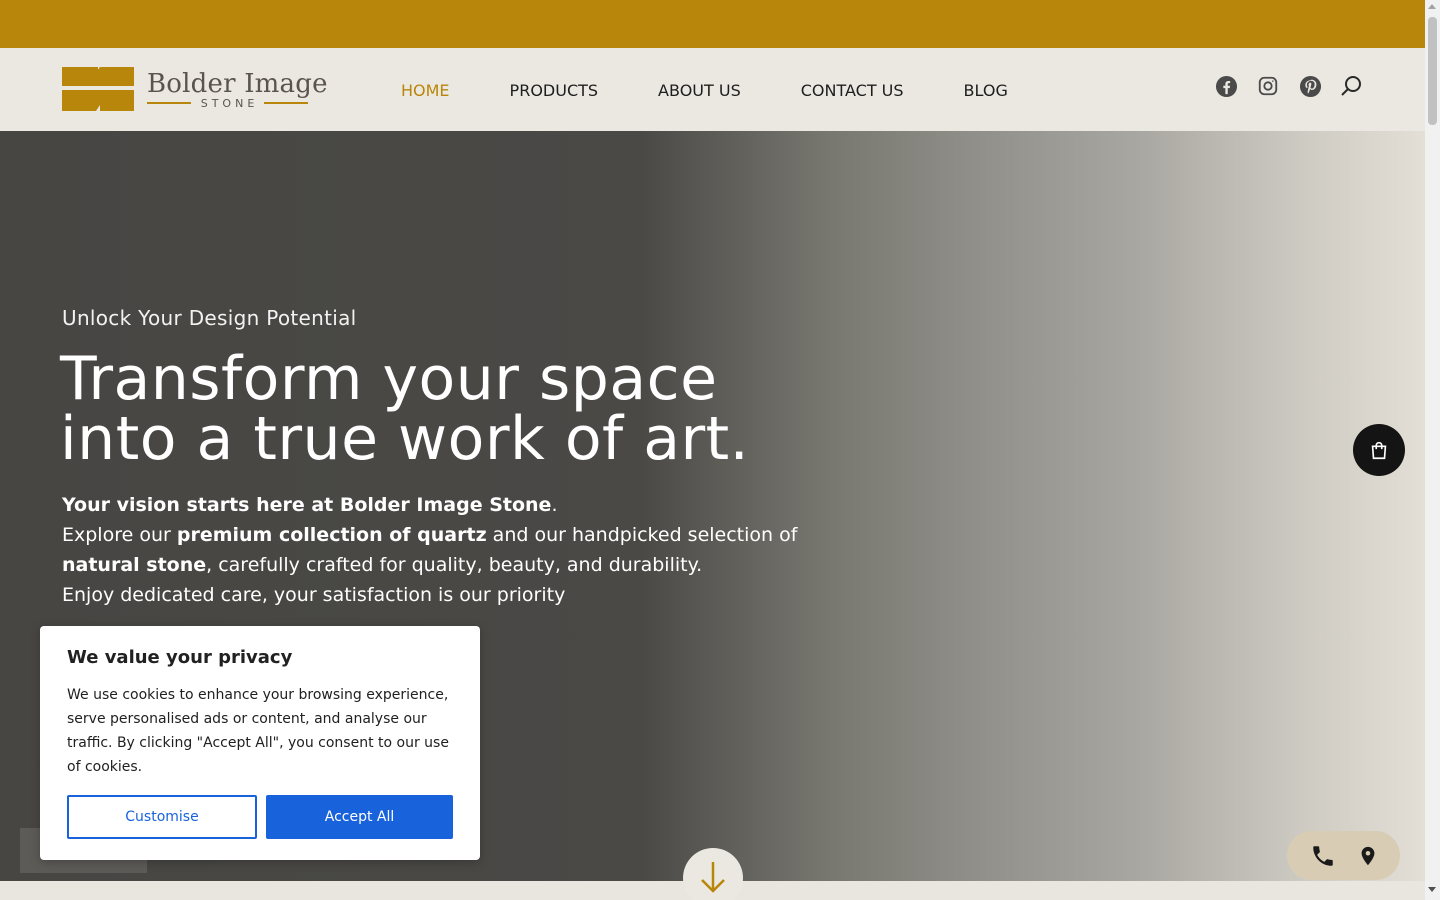 The width and height of the screenshot is (1440, 900). Describe the element at coordinates (1432, 450) in the screenshot. I see `page-scrollbar` at that location.